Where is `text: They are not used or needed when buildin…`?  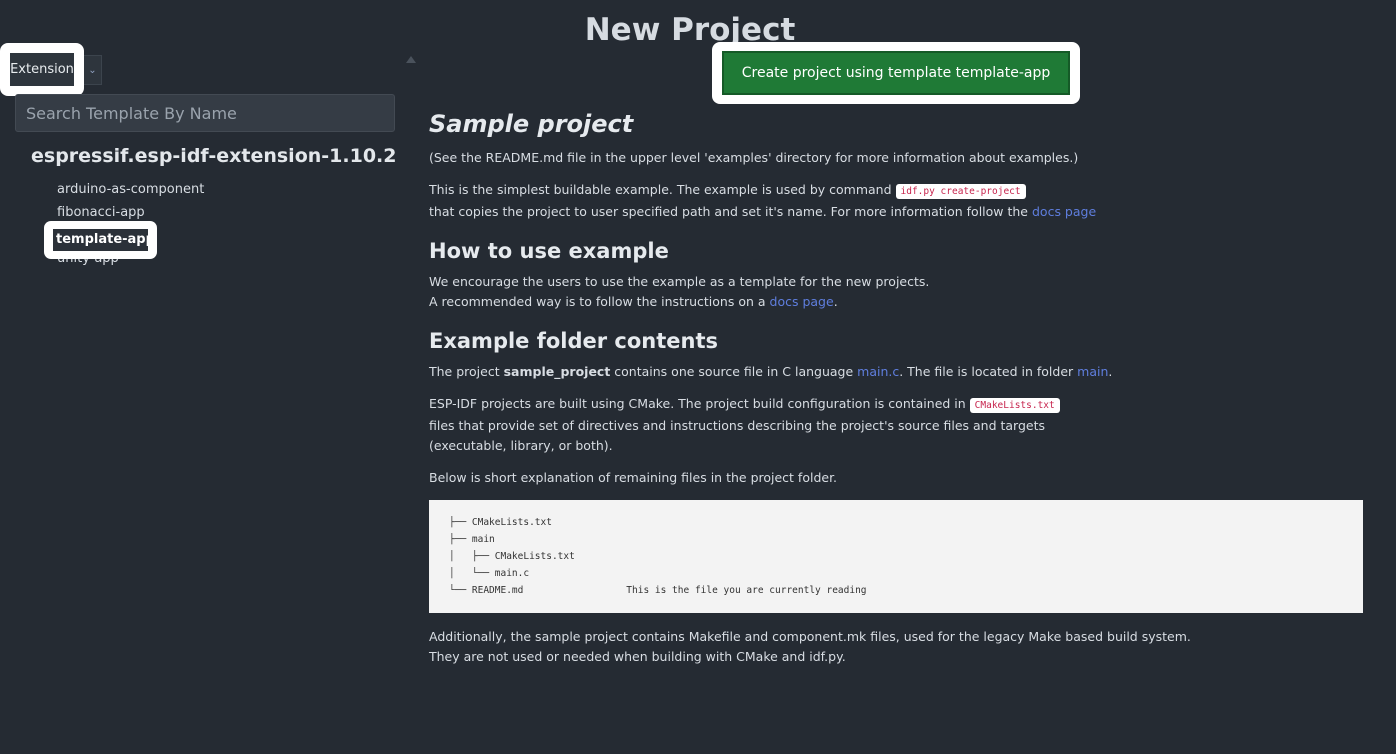 text: They are not used or needed when buildin… is located at coordinates (637, 656).